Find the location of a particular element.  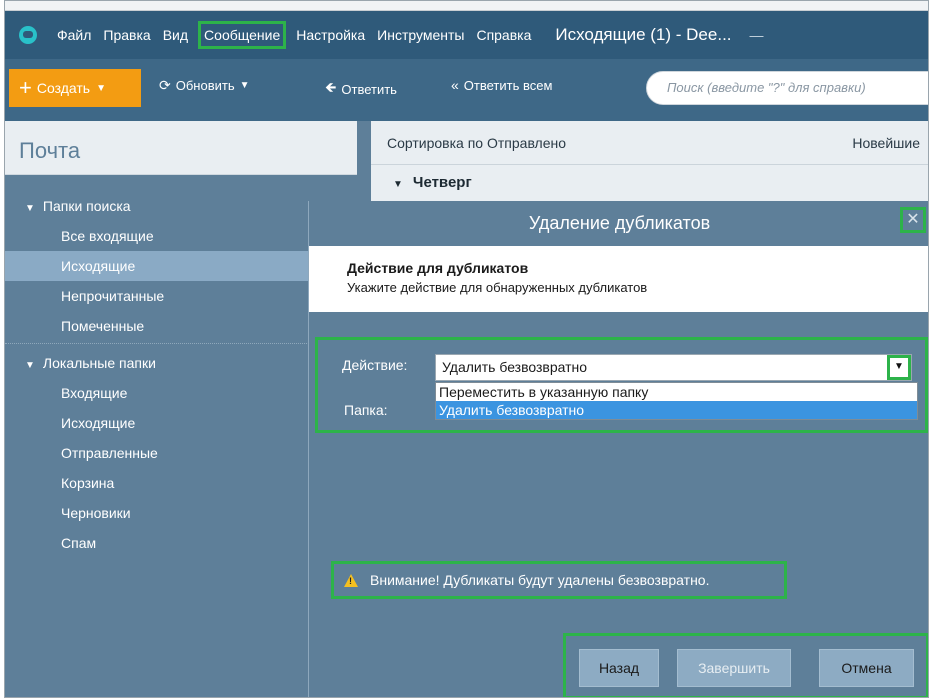

app-logo-icon is located at coordinates (28, 35).